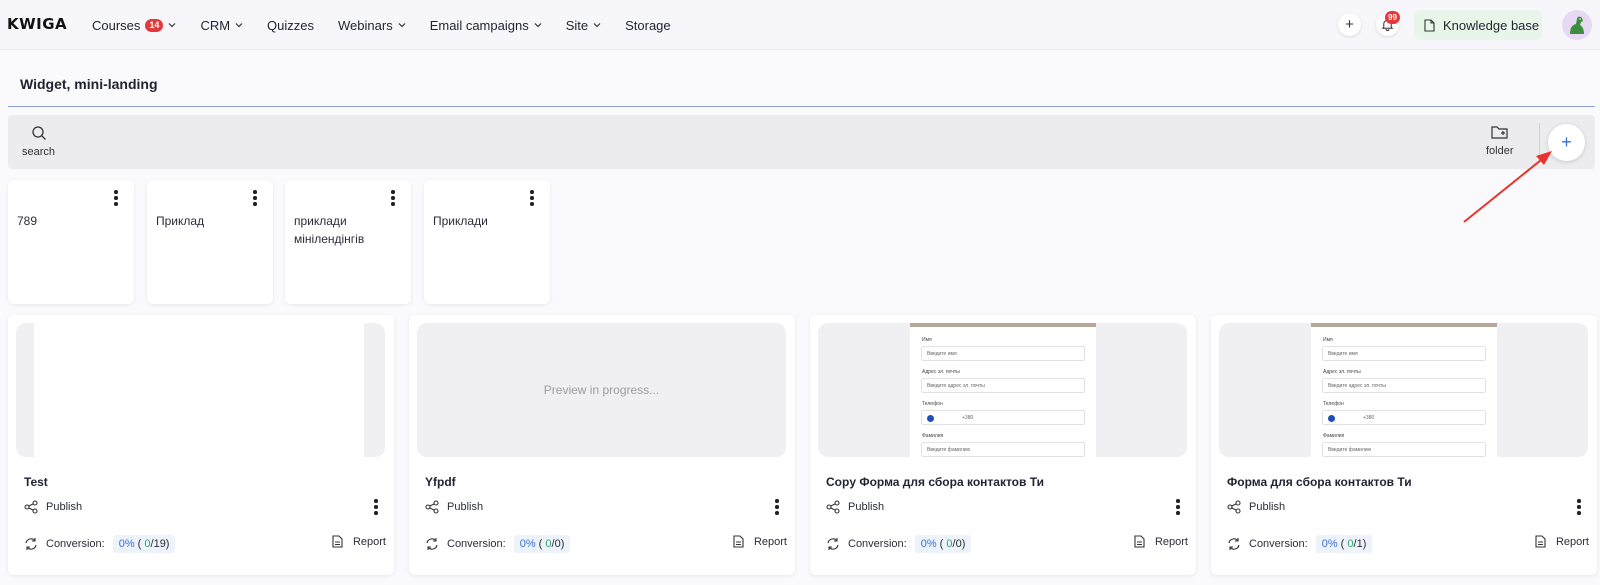 The image size is (1600, 585). What do you see at coordinates (116, 25) in the screenshot?
I see `nav-courses-label: Courses` at bounding box center [116, 25].